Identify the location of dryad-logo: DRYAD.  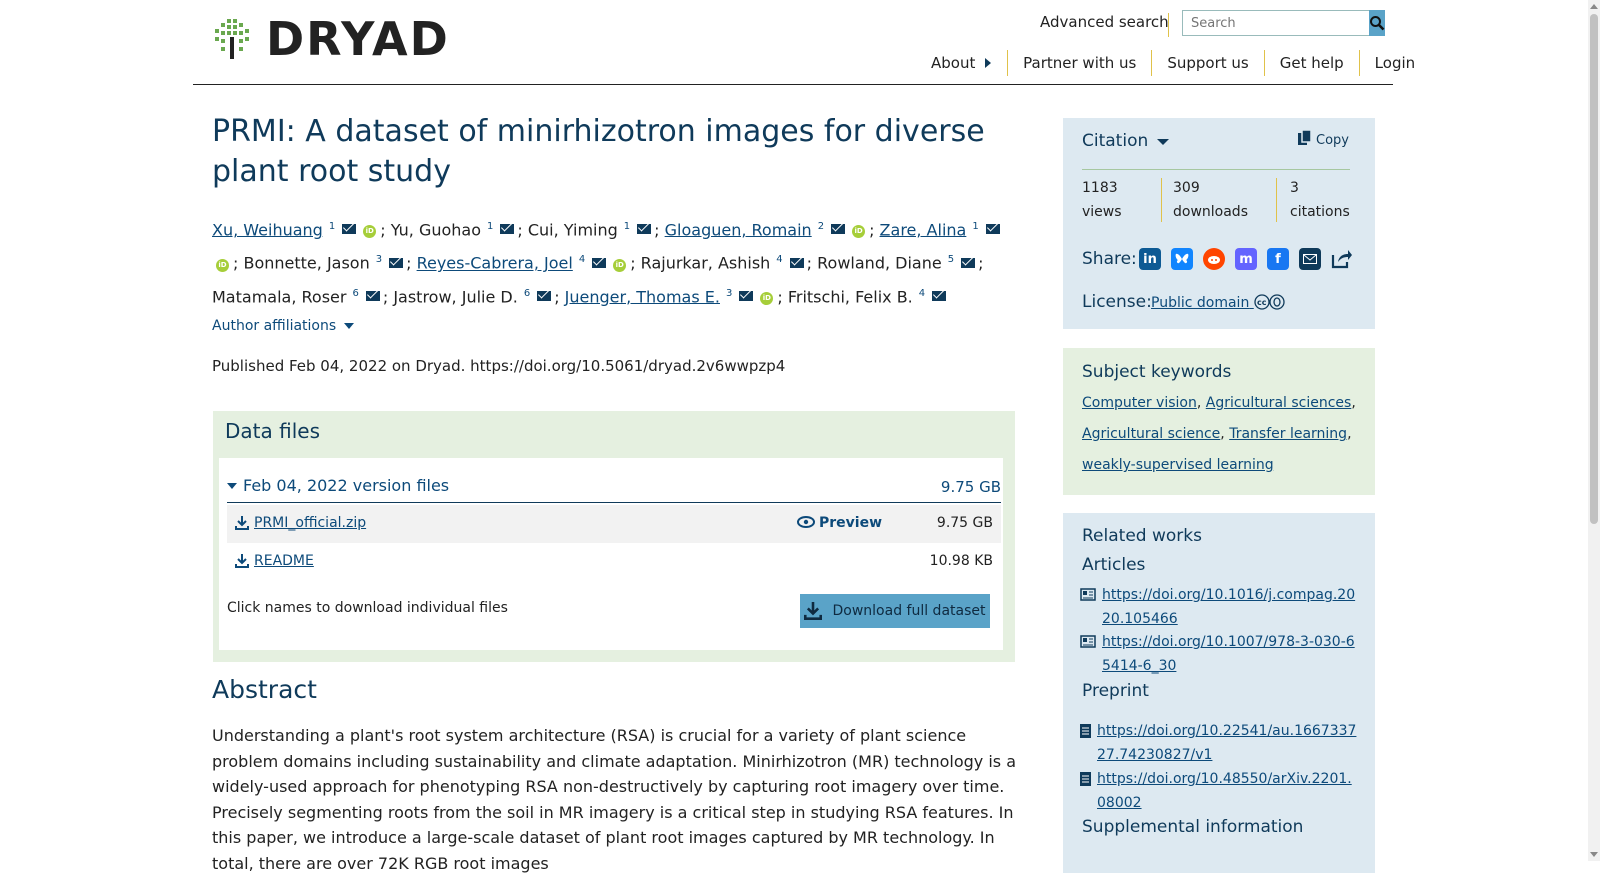
(331, 39).